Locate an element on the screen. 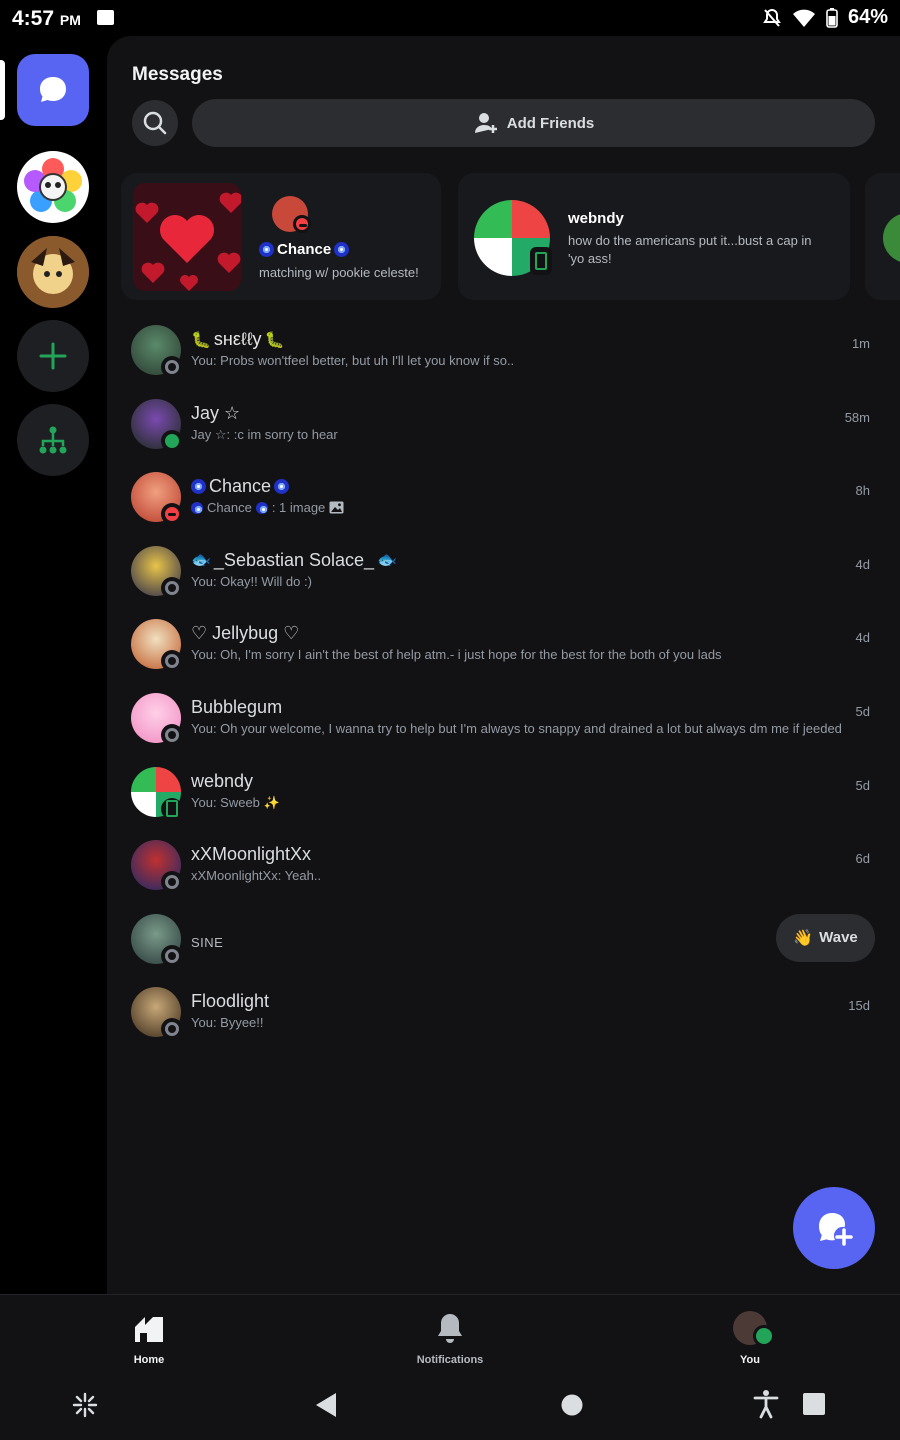 This screenshot has width=900, height=1440. battery-percent: 64% is located at coordinates (867, 17).